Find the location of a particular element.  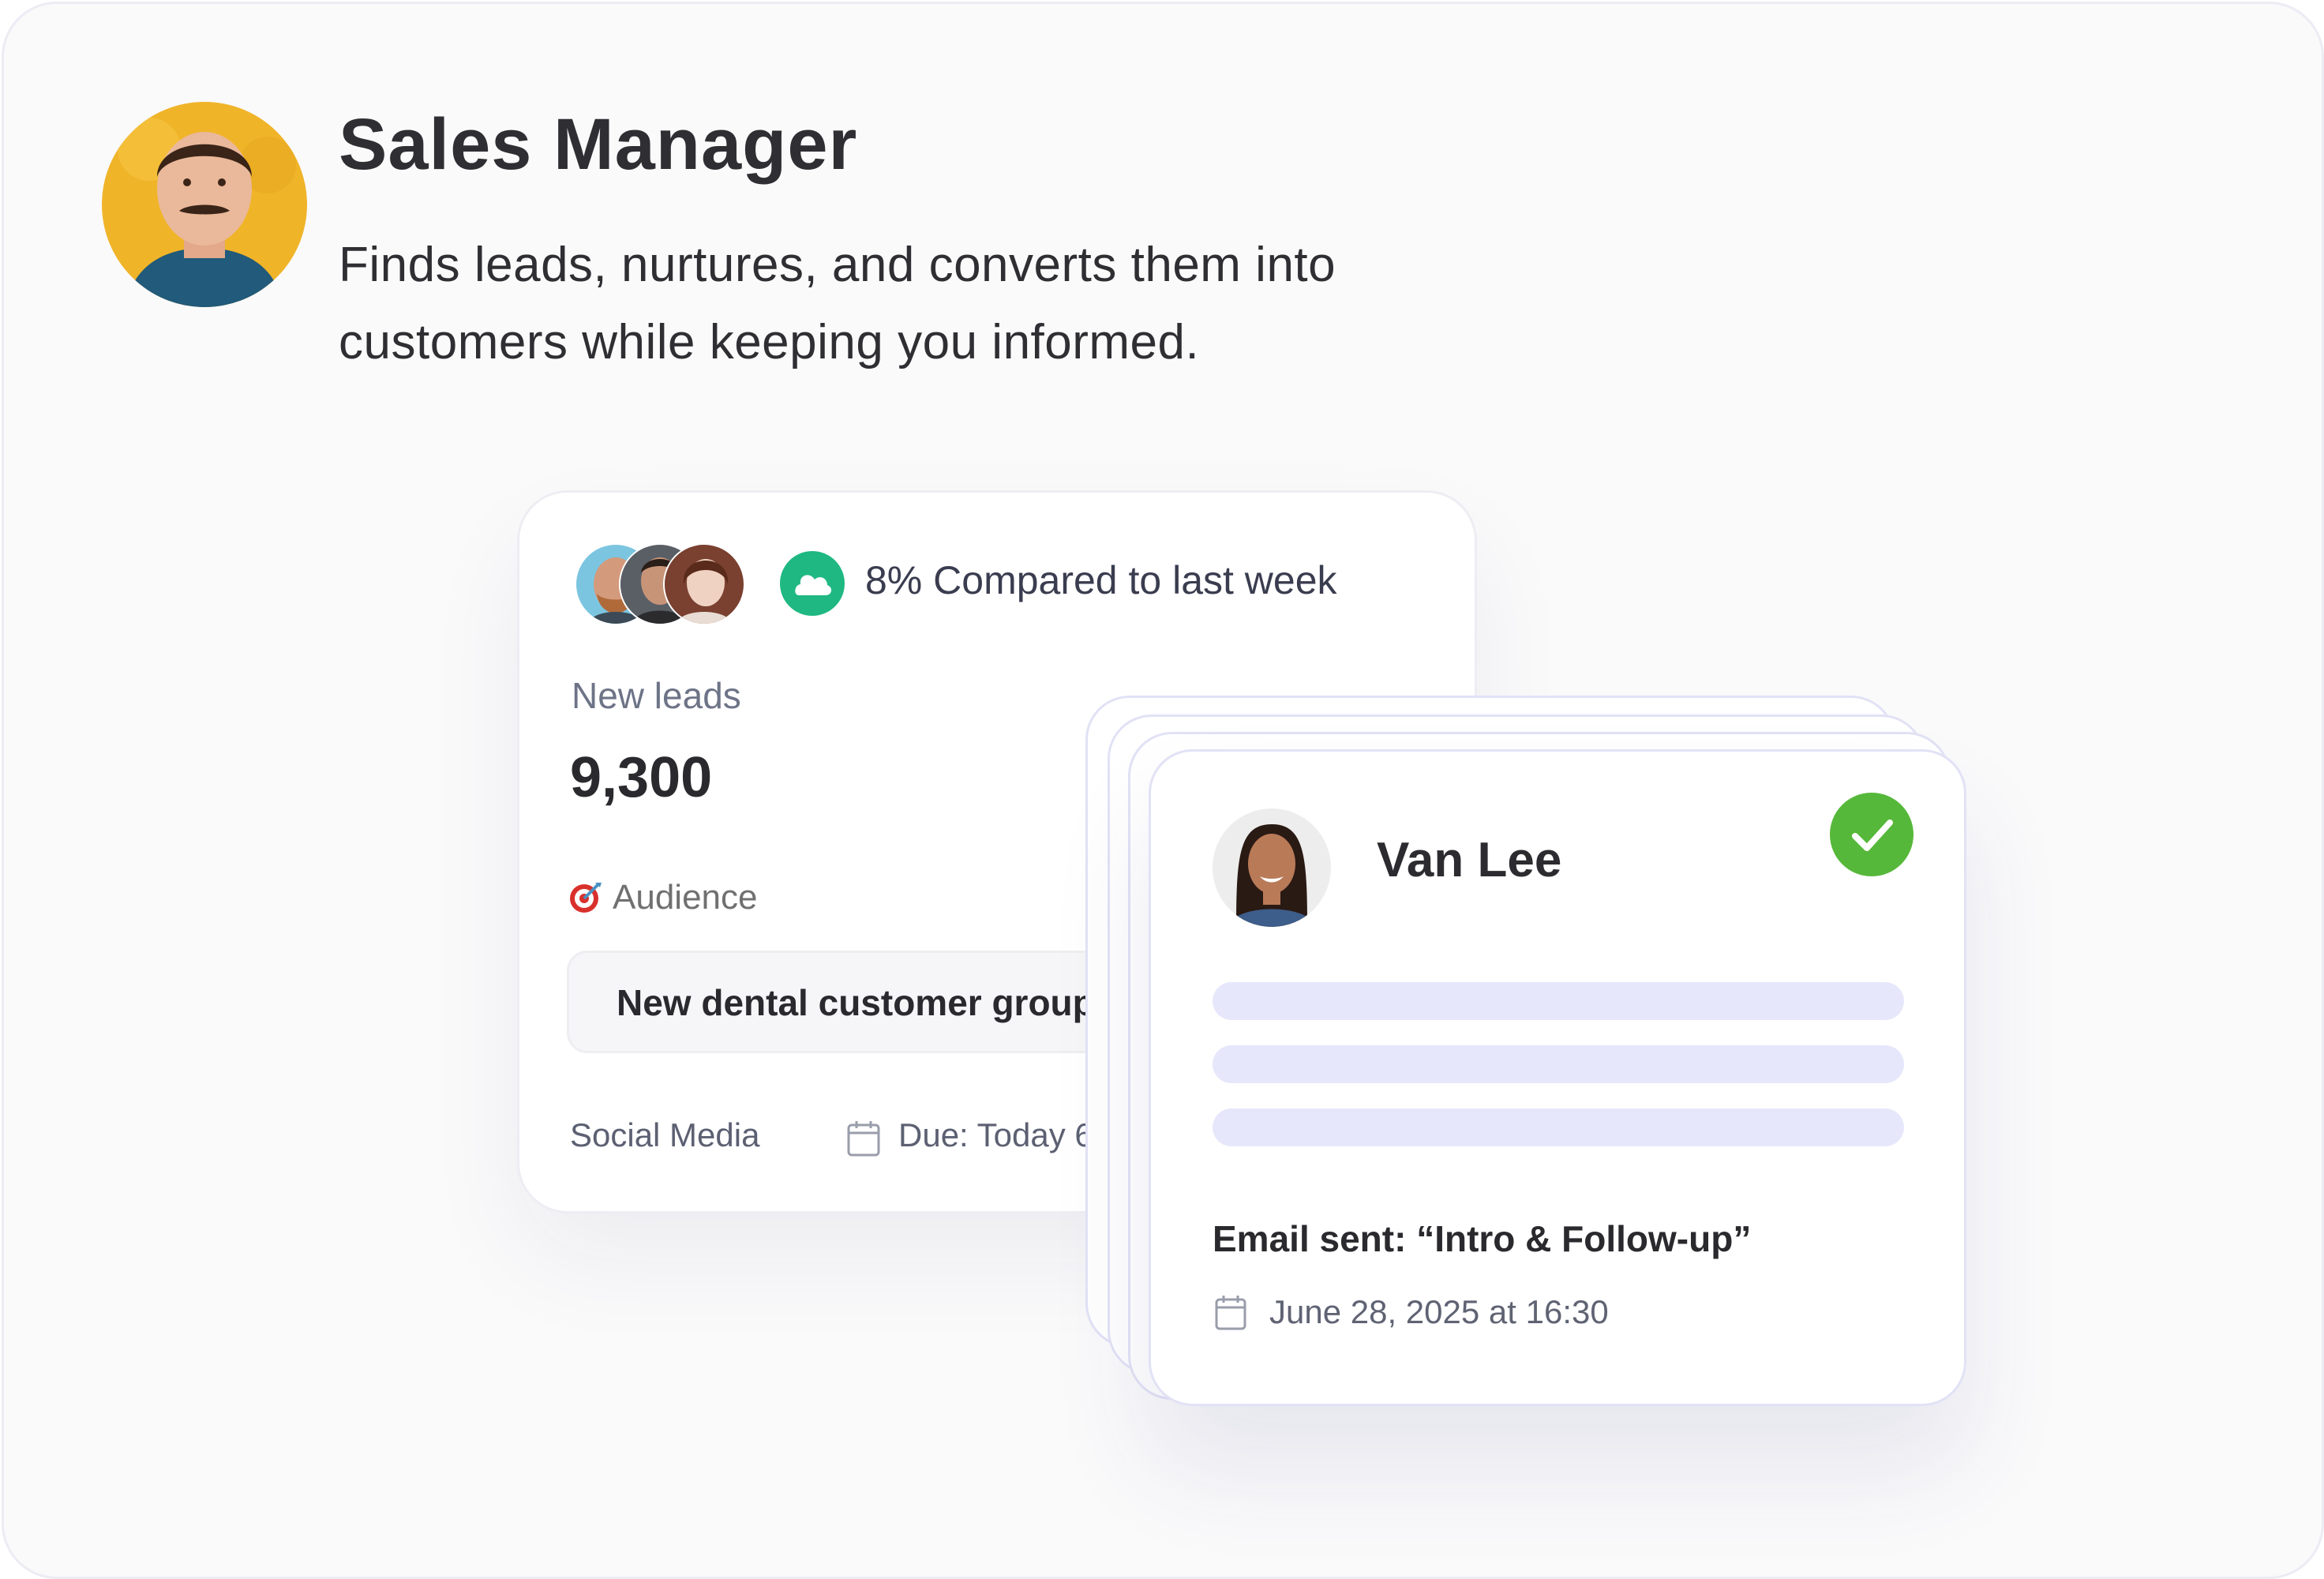

lead-name: Van Lee is located at coordinates (1469, 860).